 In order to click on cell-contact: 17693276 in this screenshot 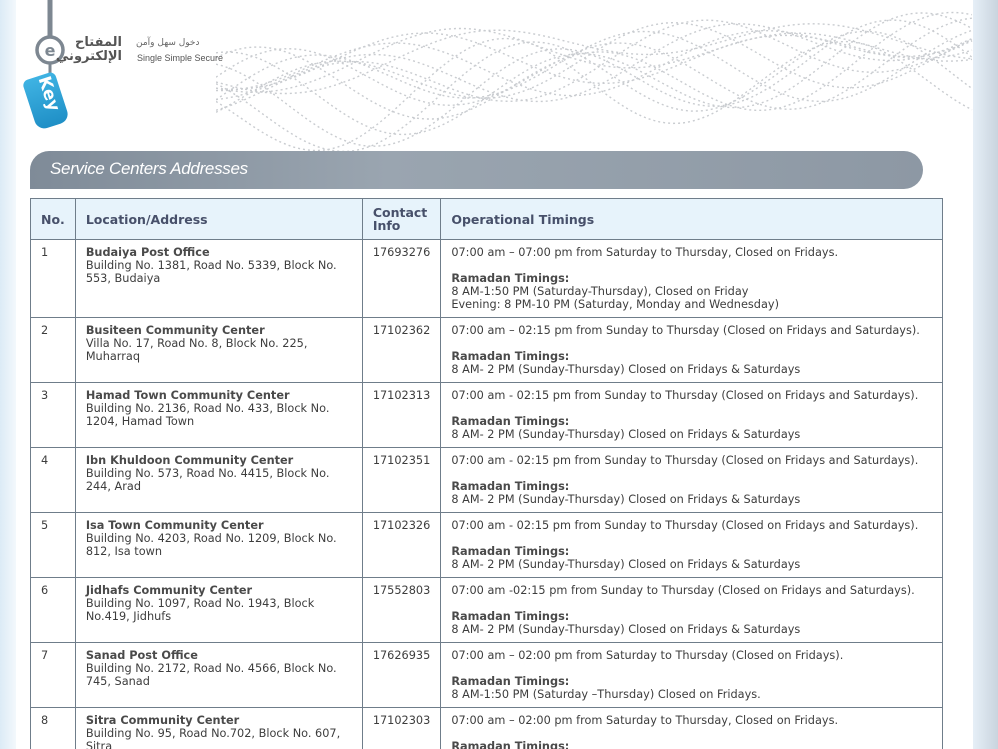, I will do `click(401, 278)`.